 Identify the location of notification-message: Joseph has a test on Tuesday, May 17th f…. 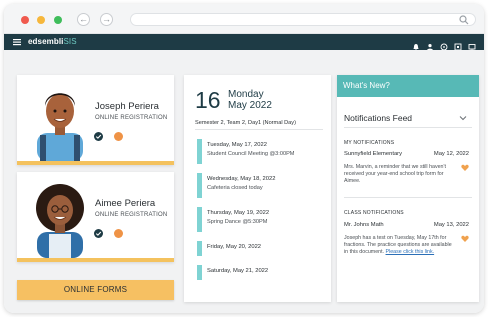
(400, 245).